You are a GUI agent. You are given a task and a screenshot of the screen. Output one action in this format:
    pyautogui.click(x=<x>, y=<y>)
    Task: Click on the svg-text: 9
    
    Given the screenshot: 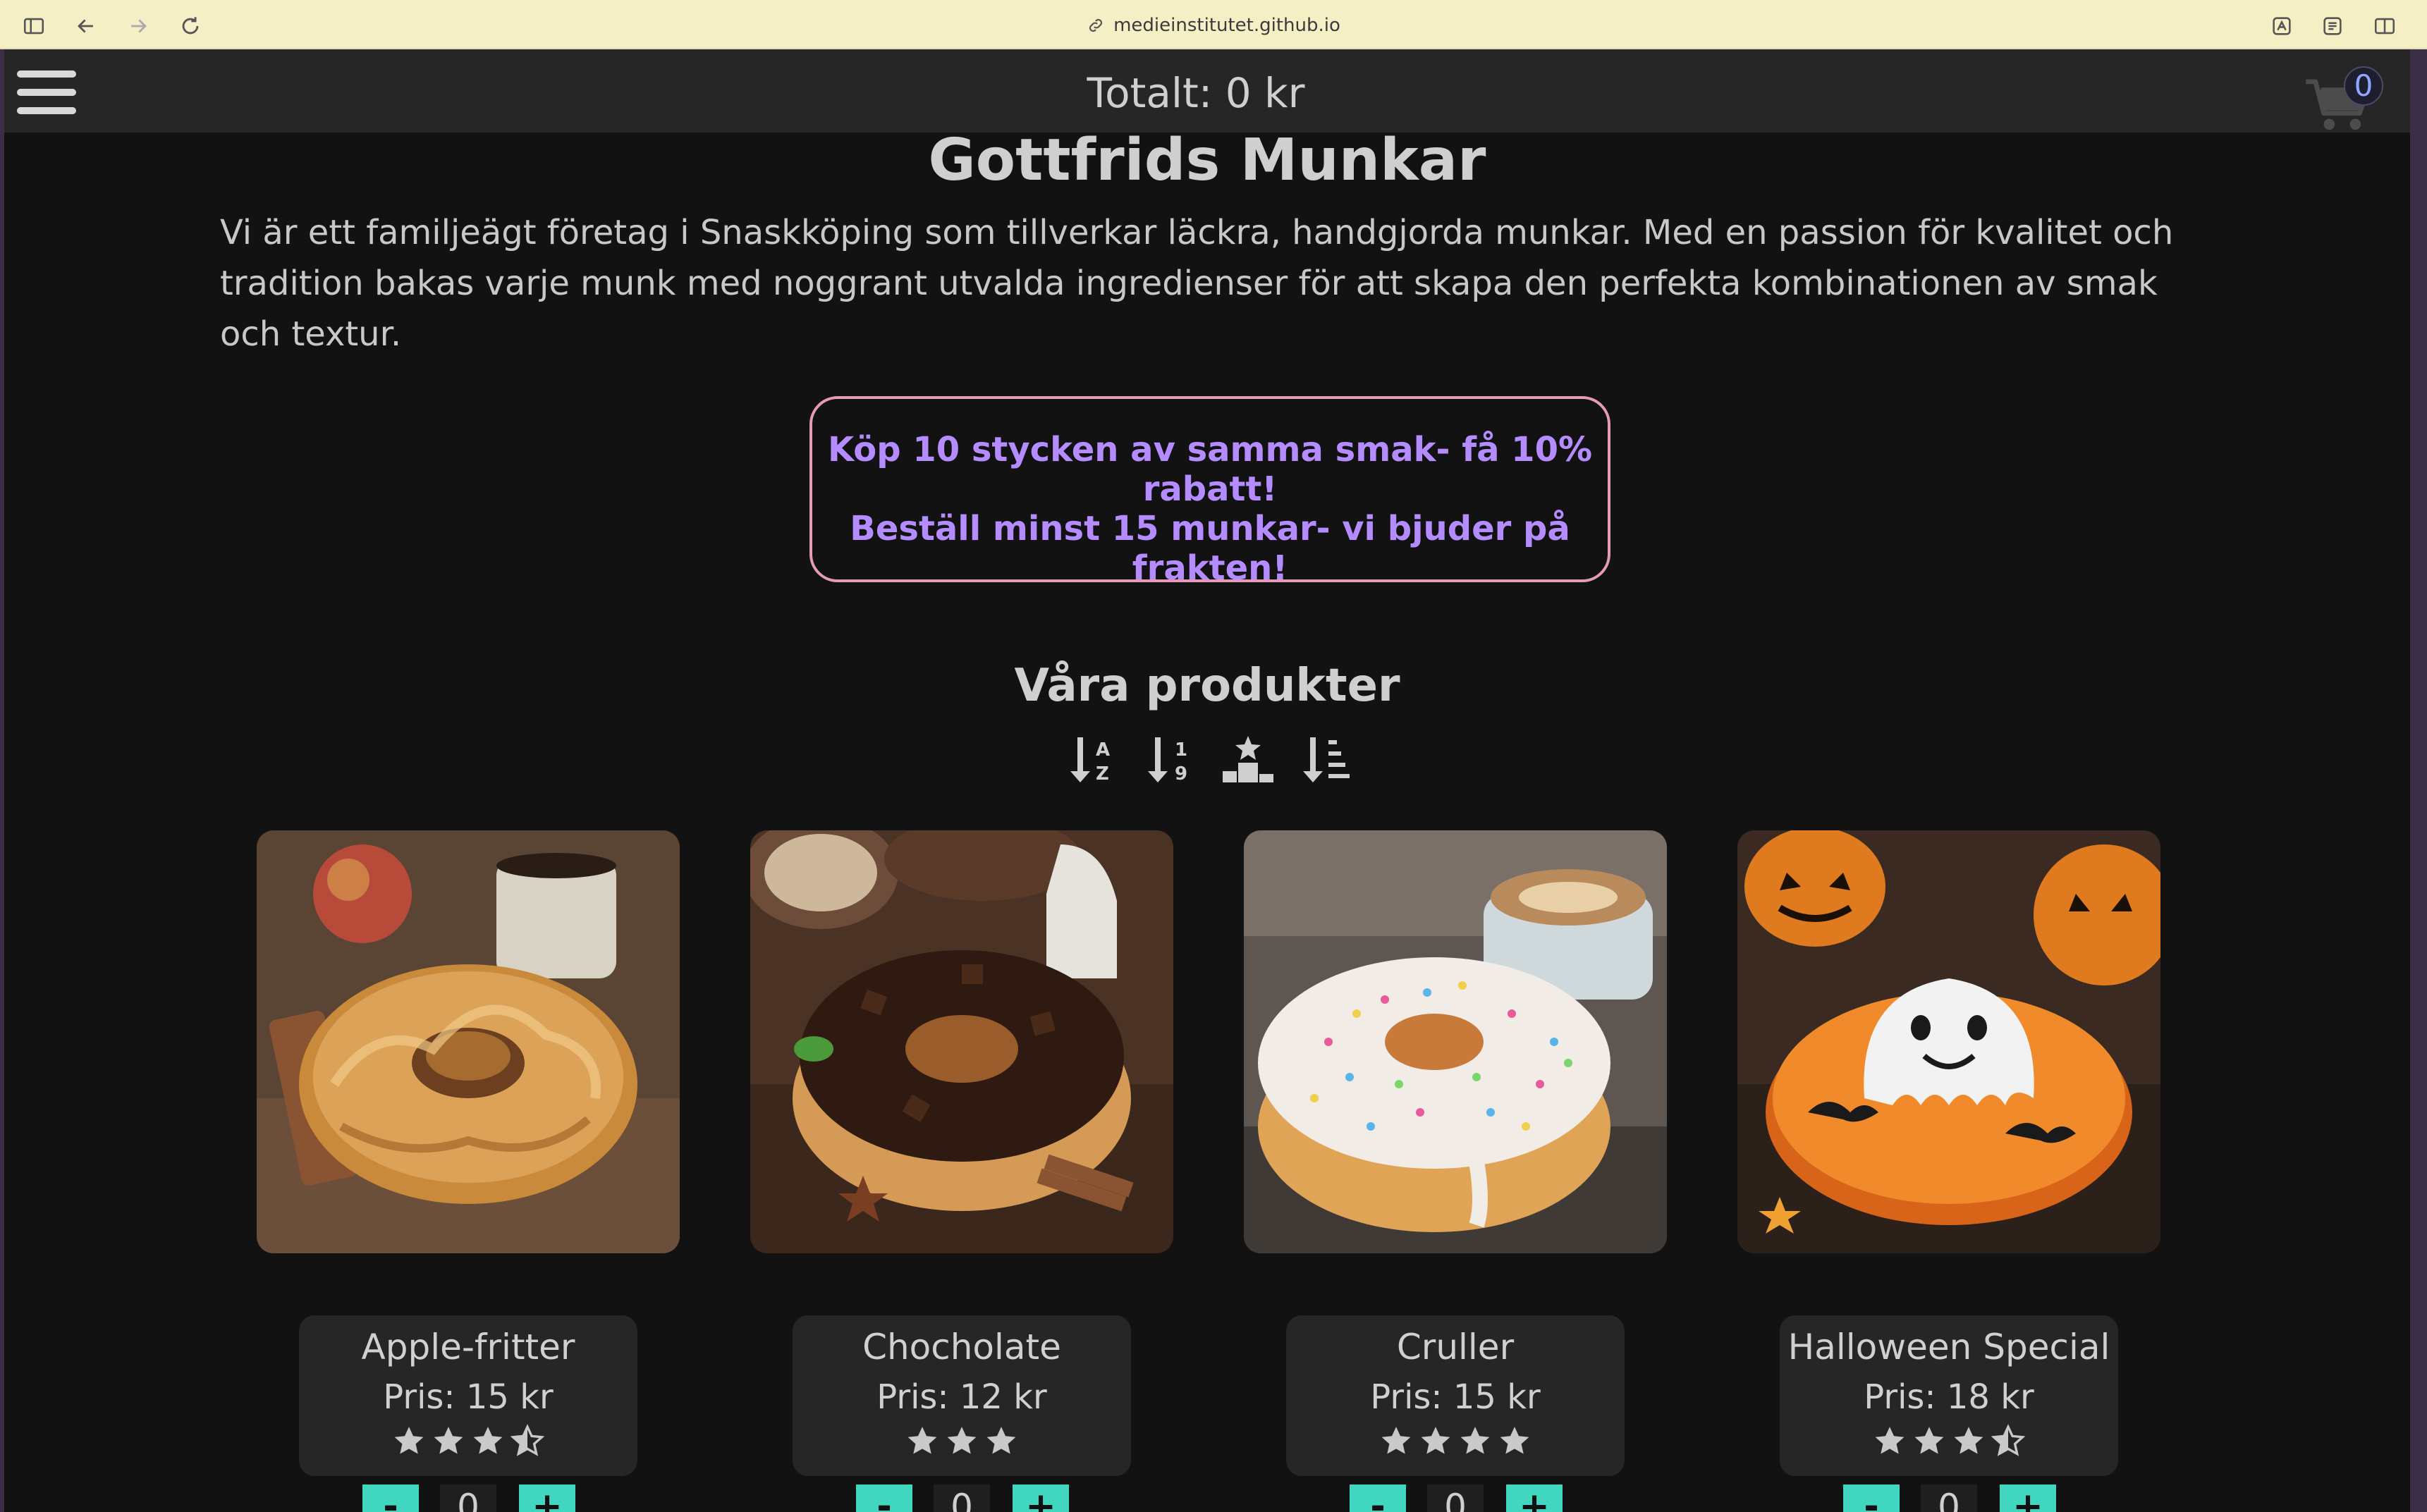 What is the action you would take?
    pyautogui.click(x=1181, y=774)
    